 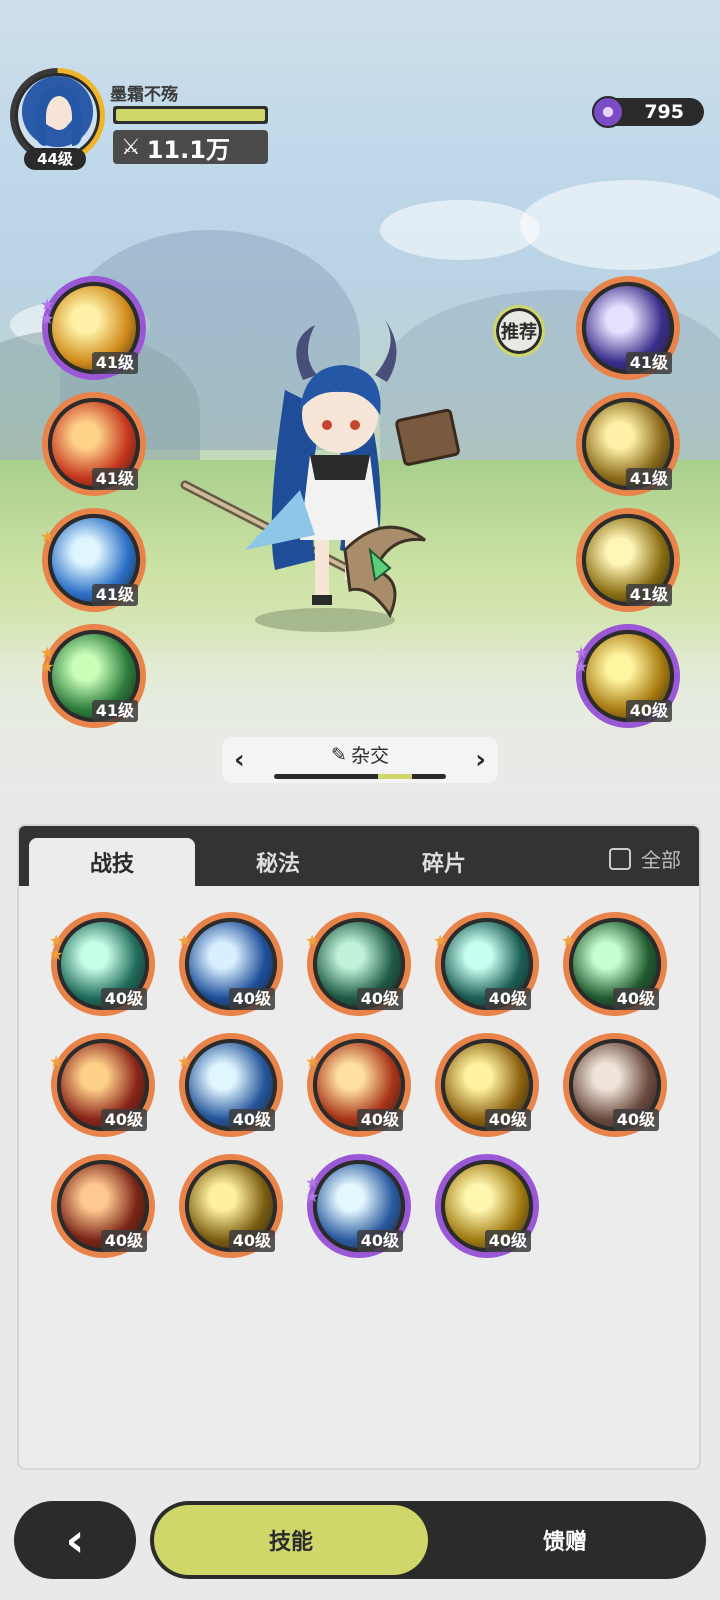 What do you see at coordinates (444, 862) in the screenshot?
I see `tab-fragments: 碎片` at bounding box center [444, 862].